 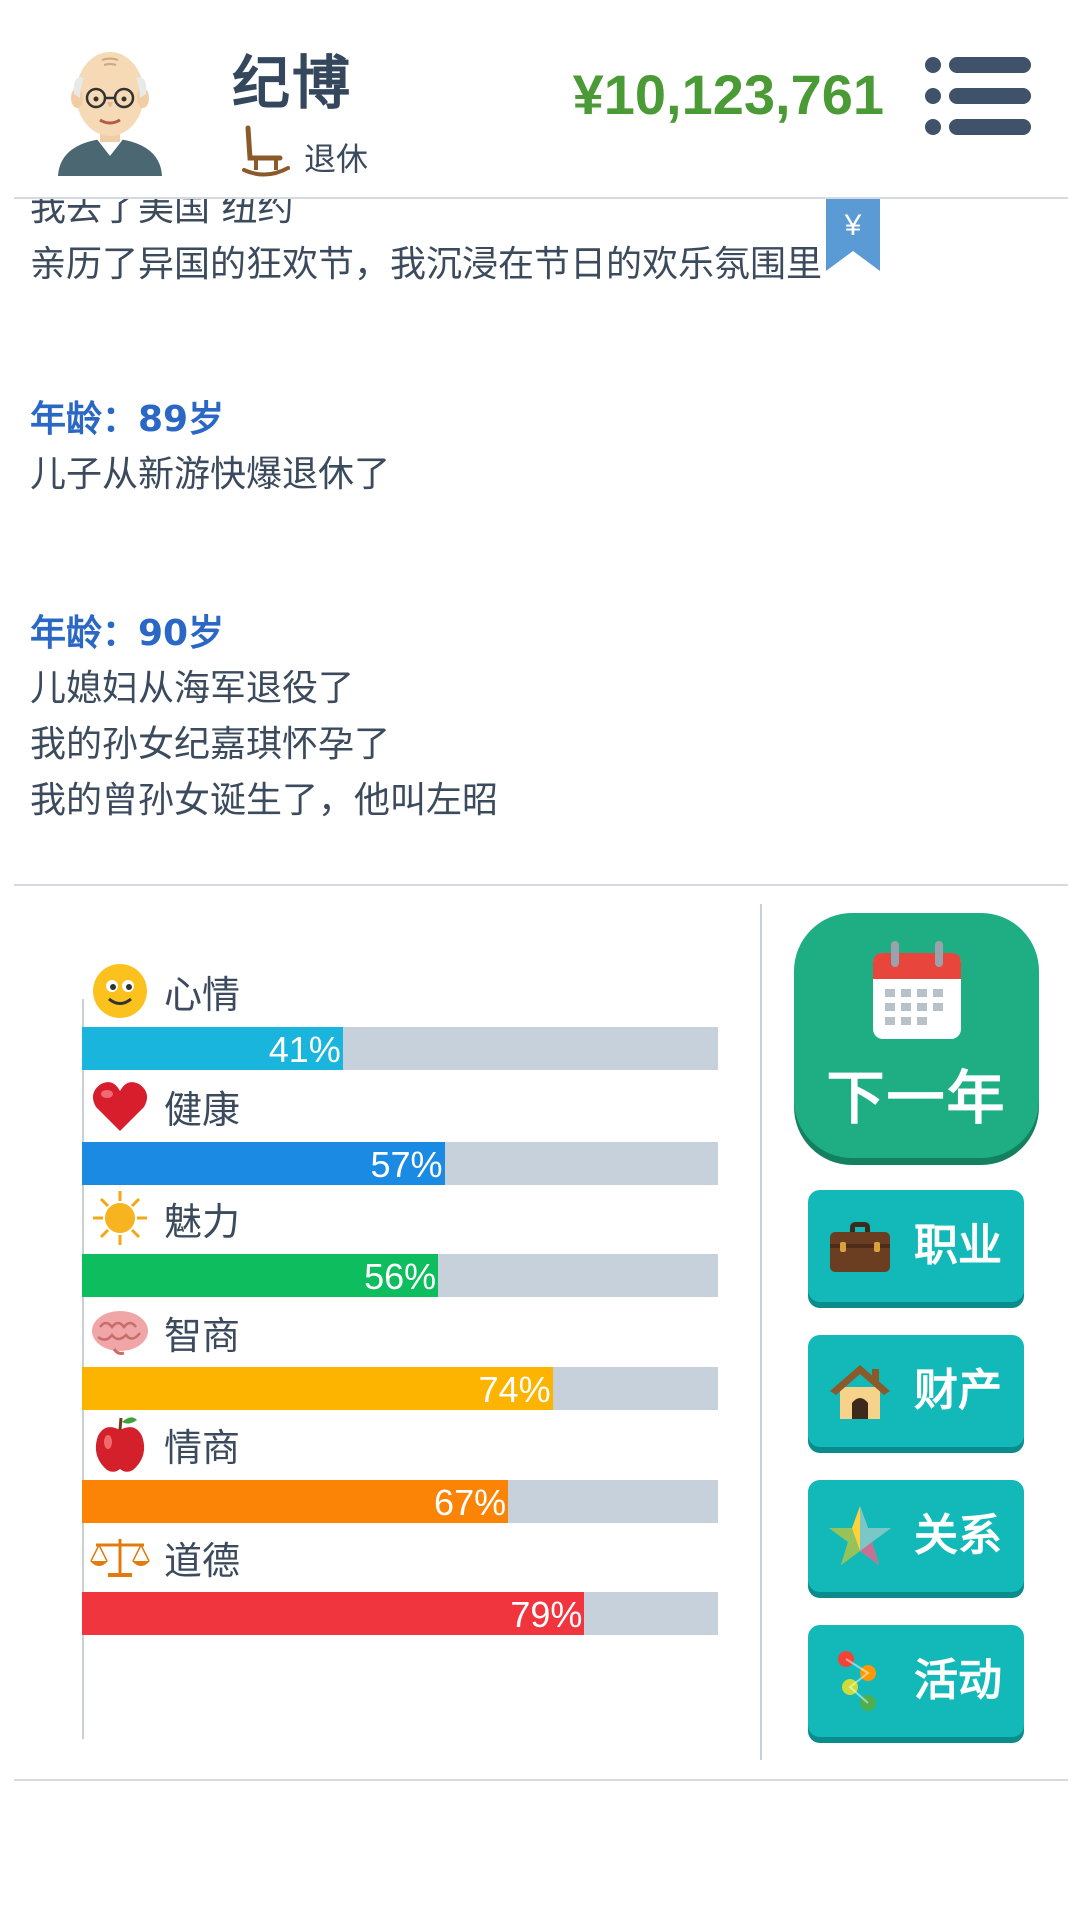 I want to click on panel-separator, so click(x=761, y=1332).